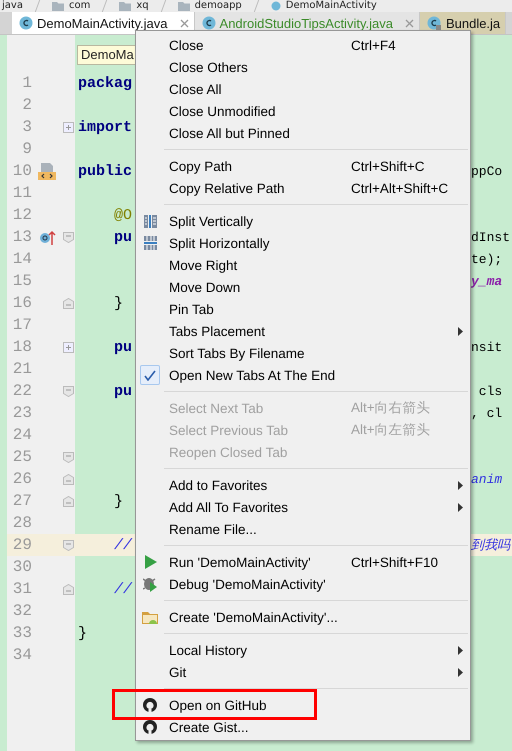 Image resolution: width=512 pixels, height=751 pixels. Describe the element at coordinates (22, 589) in the screenshot. I see `line-number: 31` at that location.